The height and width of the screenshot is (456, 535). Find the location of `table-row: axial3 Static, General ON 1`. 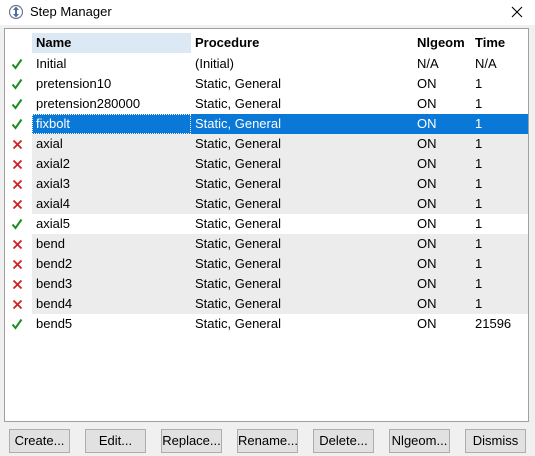

table-row: axial3 Static, General ON 1 is located at coordinates (266, 184).